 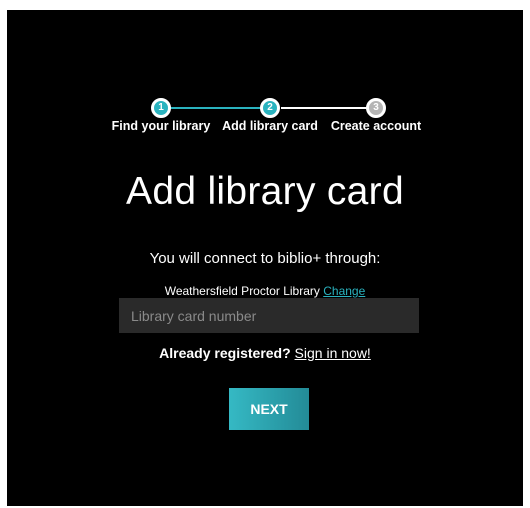 What do you see at coordinates (265, 191) in the screenshot?
I see `page-title: Add library card` at bounding box center [265, 191].